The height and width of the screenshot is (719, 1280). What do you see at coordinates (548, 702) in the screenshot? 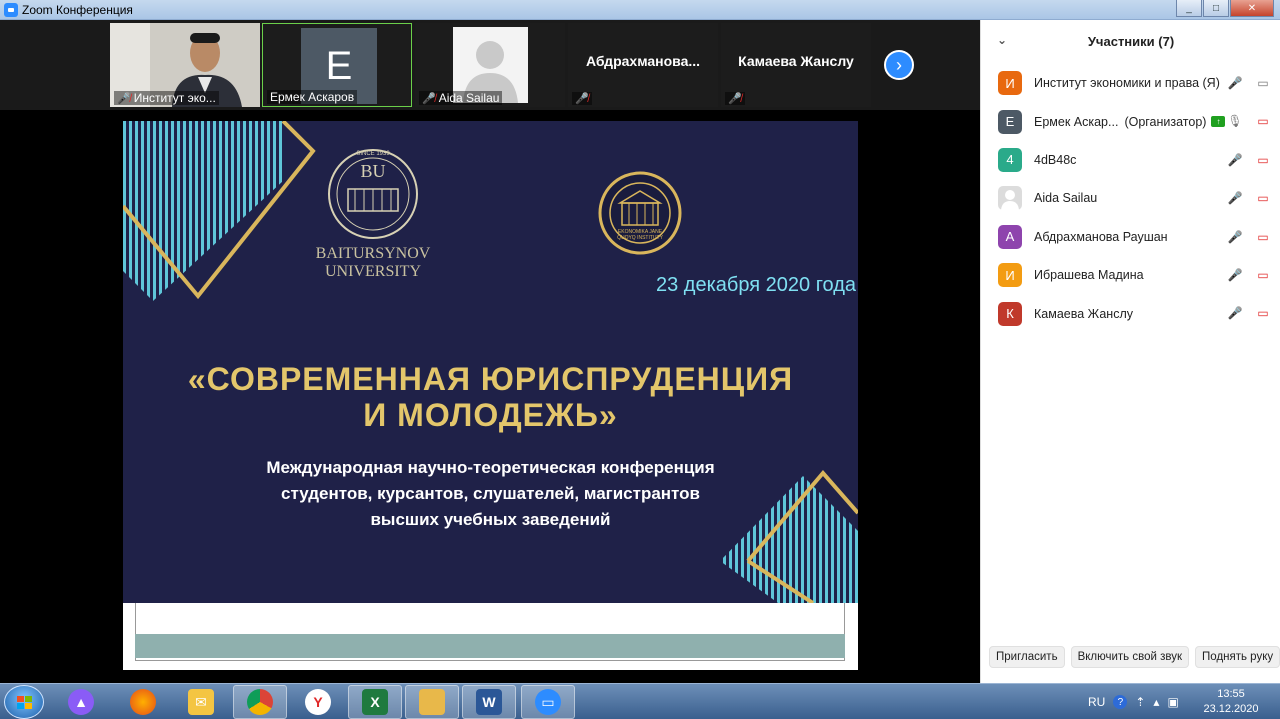
I see `zoom-button: ▭` at bounding box center [548, 702].